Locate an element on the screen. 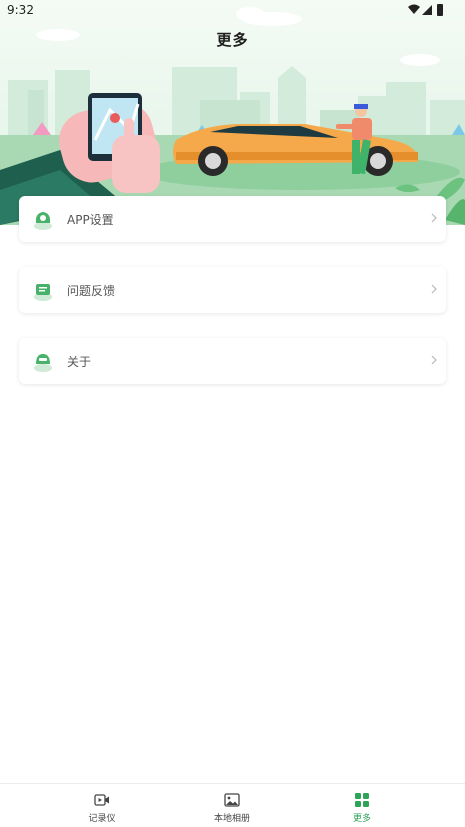 This screenshot has height=827, width=465. image-icon is located at coordinates (232, 800).